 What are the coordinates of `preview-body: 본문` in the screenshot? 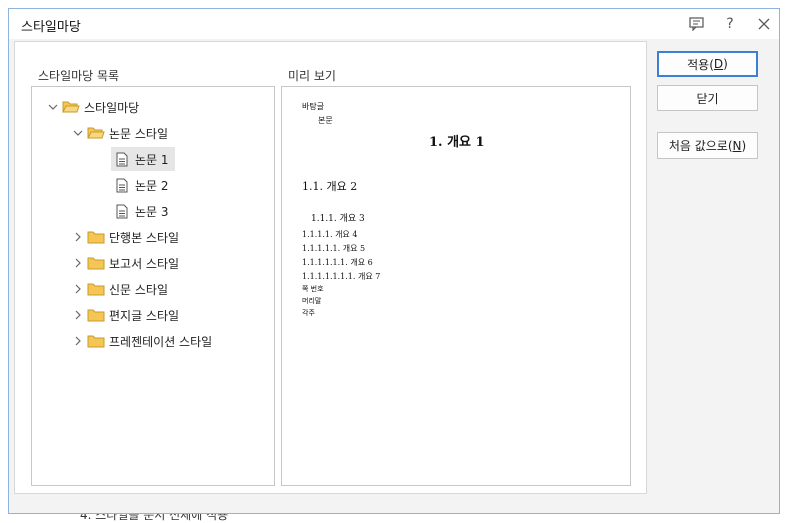 It's located at (325, 120).